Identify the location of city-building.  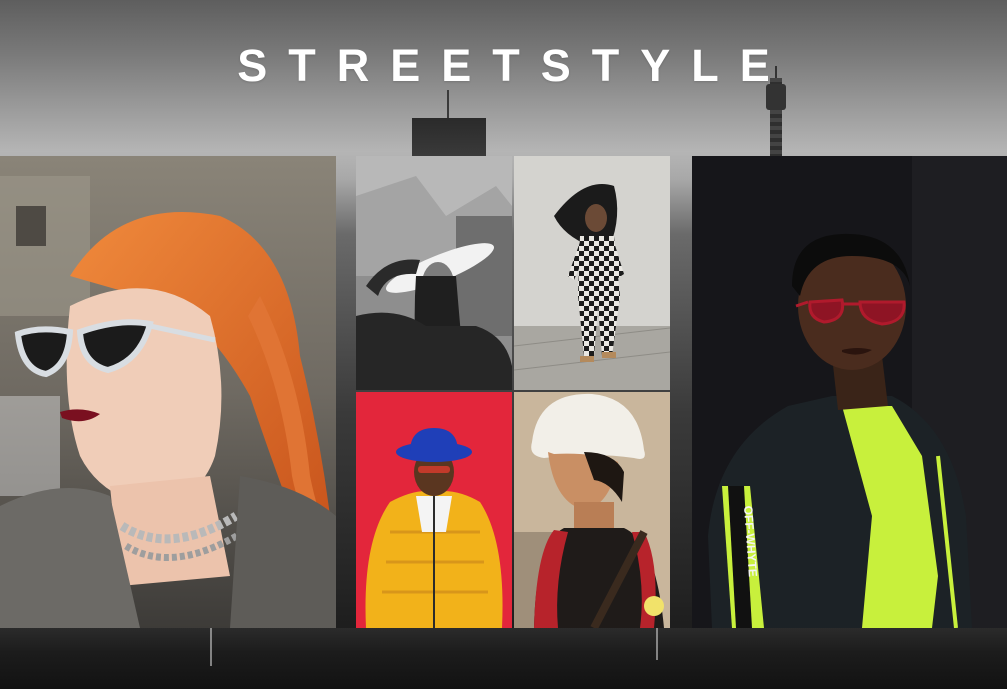
(449, 137).